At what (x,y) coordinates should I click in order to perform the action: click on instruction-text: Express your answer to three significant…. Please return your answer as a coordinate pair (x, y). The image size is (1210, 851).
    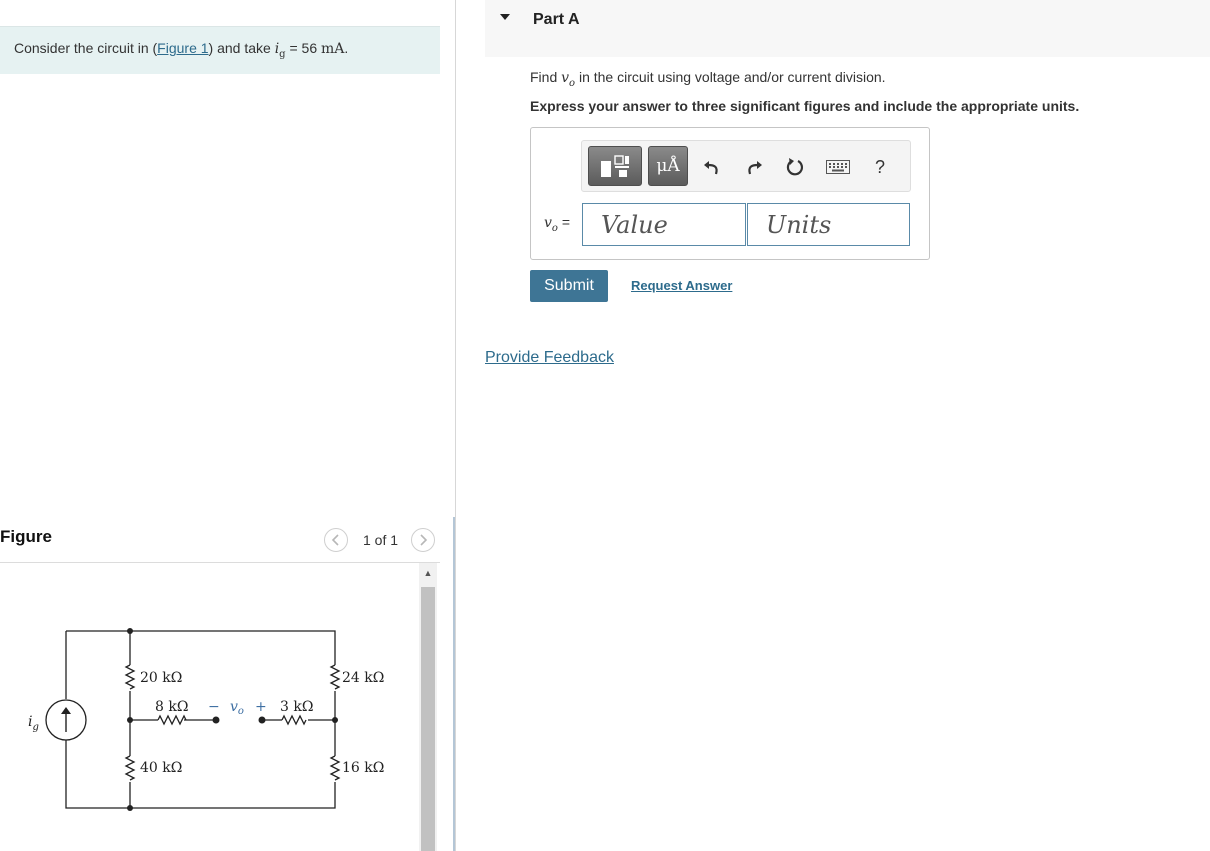
    Looking at the image, I should click on (805, 106).